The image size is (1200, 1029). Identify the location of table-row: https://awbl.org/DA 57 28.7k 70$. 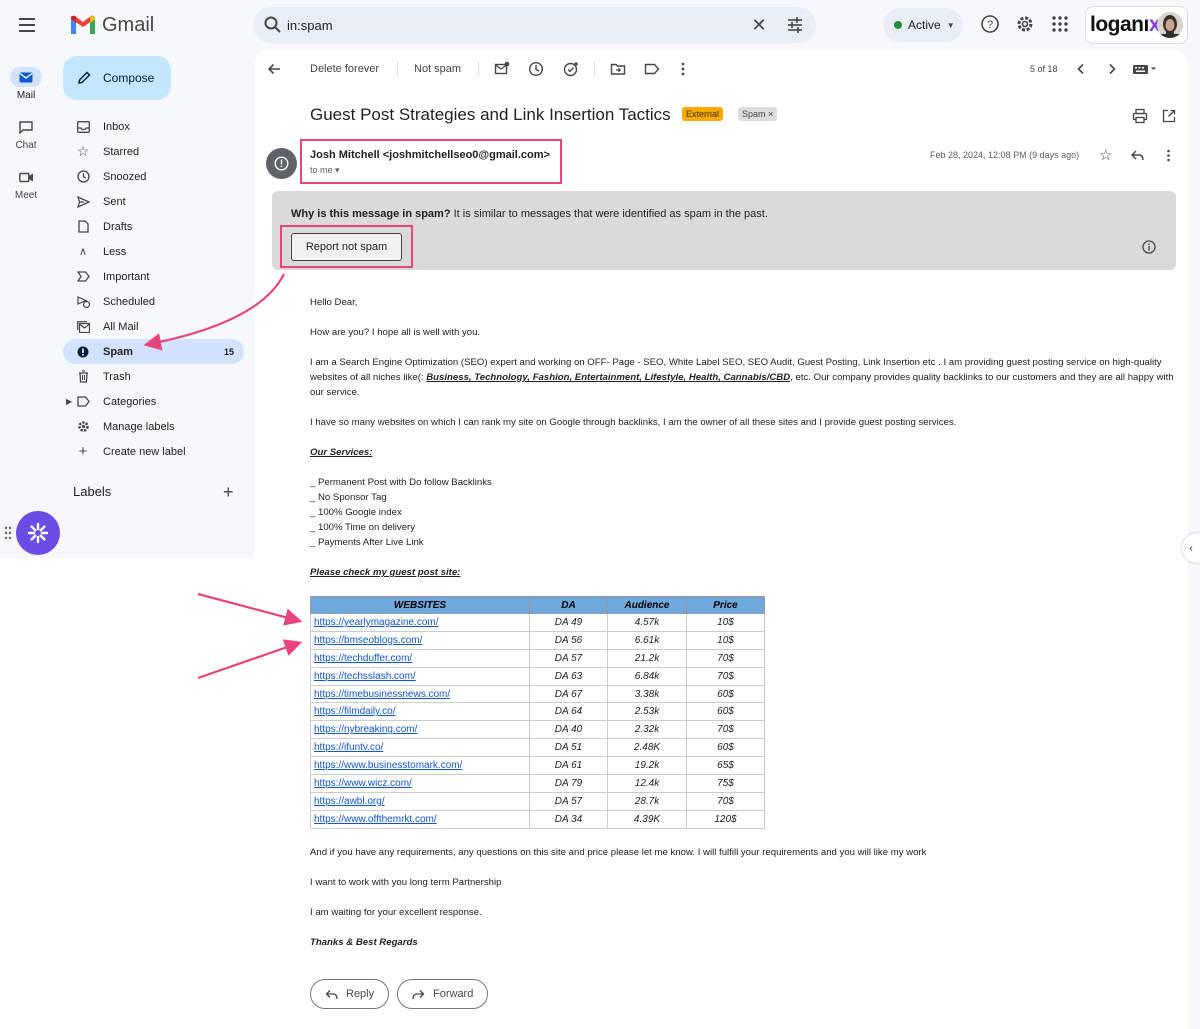
(537, 801).